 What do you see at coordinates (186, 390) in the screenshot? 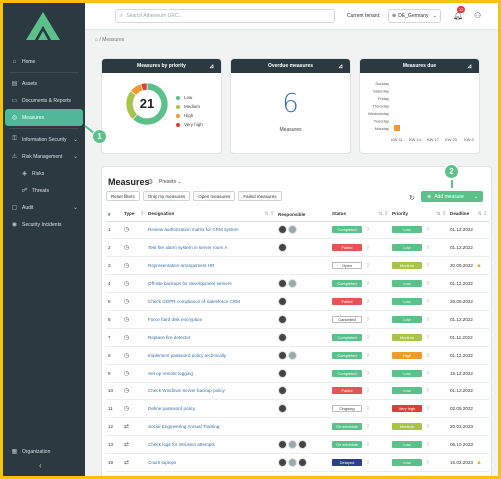
I see `measure-link: Check Windows Server backup policy` at bounding box center [186, 390].